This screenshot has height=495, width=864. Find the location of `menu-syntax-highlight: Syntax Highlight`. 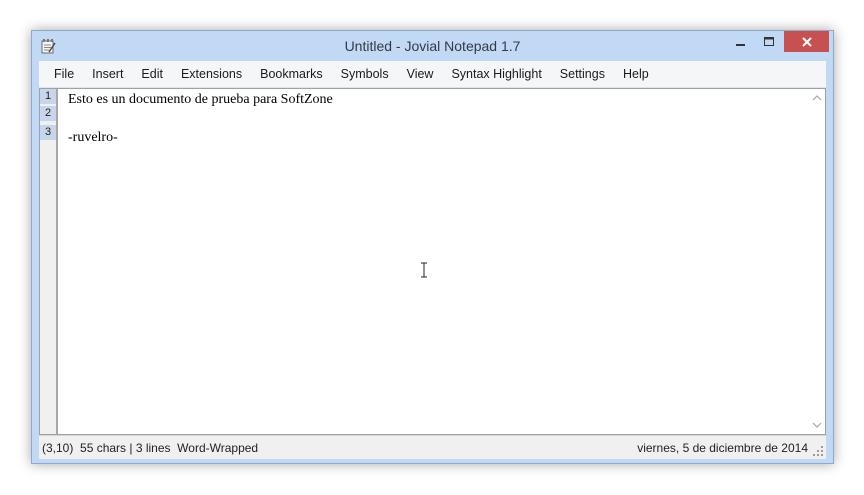

menu-syntax-highlight: Syntax Highlight is located at coordinates (496, 74).